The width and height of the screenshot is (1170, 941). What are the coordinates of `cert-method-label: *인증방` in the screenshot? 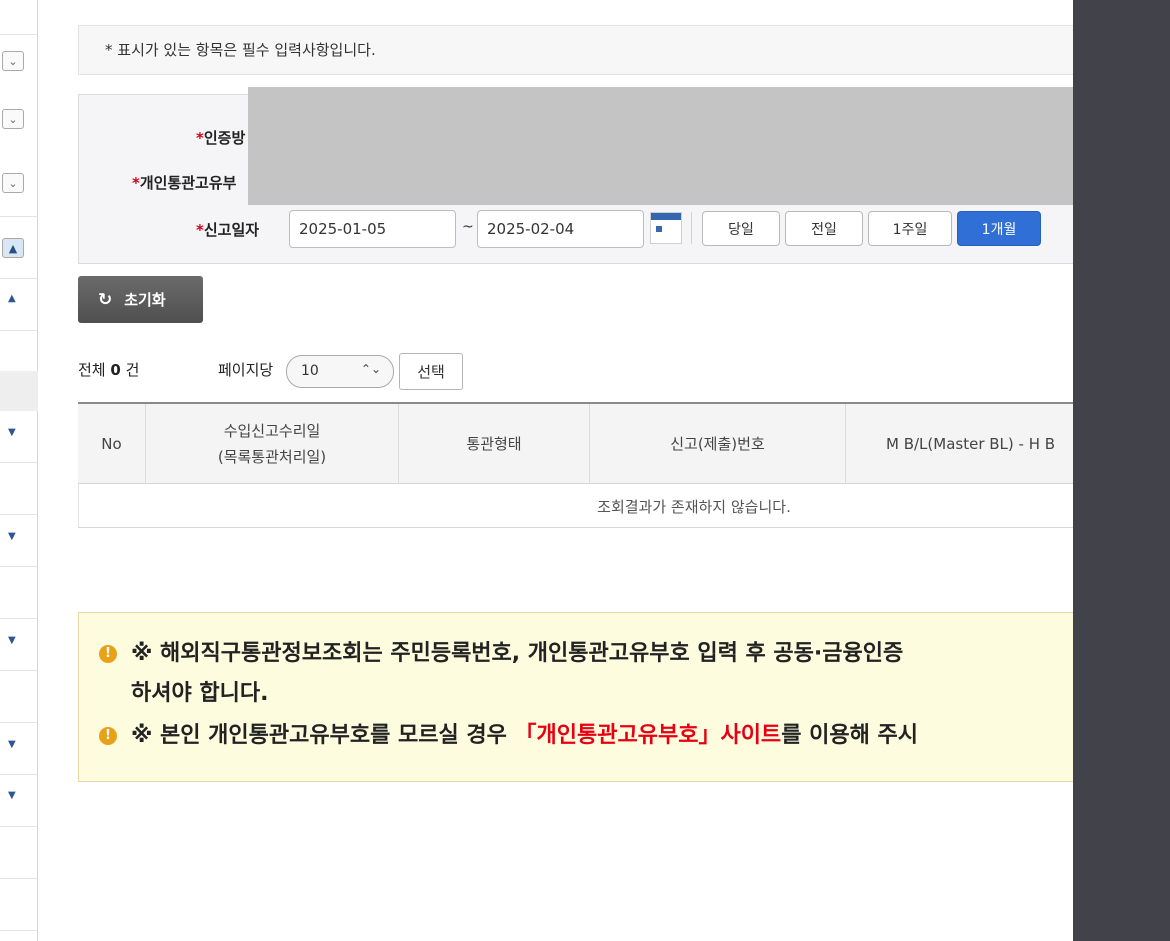 It's located at (220, 137).